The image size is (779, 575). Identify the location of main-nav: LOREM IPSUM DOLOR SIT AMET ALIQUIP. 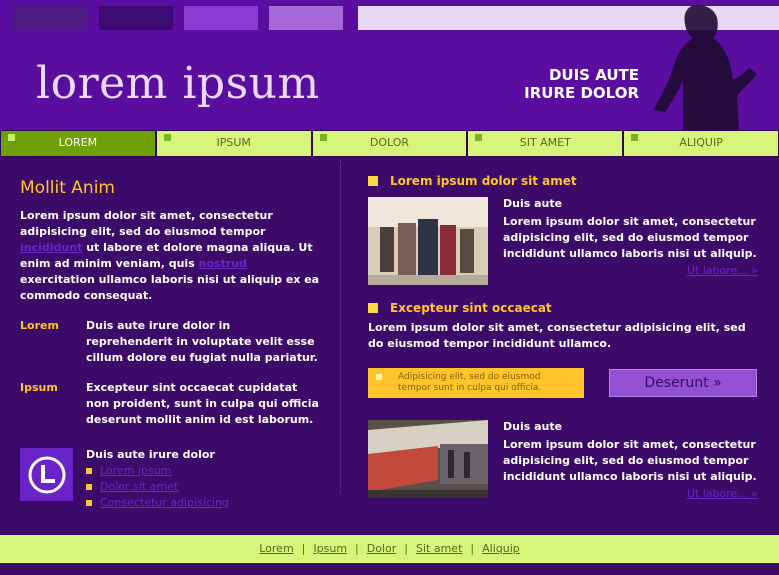
(389, 143).